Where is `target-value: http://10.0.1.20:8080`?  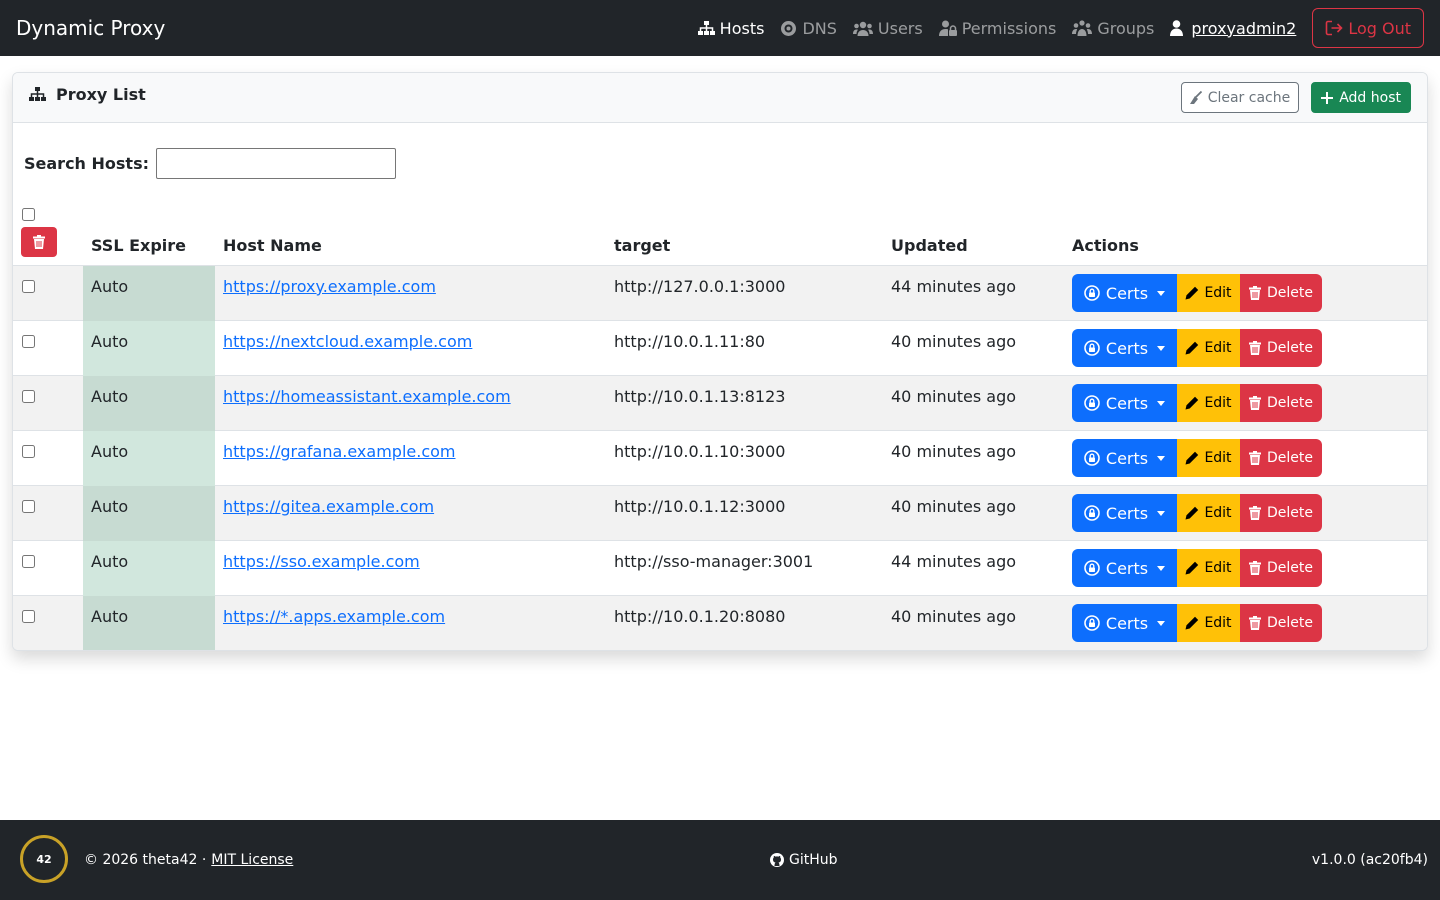 target-value: http://10.0.1.20:8080 is located at coordinates (700, 616).